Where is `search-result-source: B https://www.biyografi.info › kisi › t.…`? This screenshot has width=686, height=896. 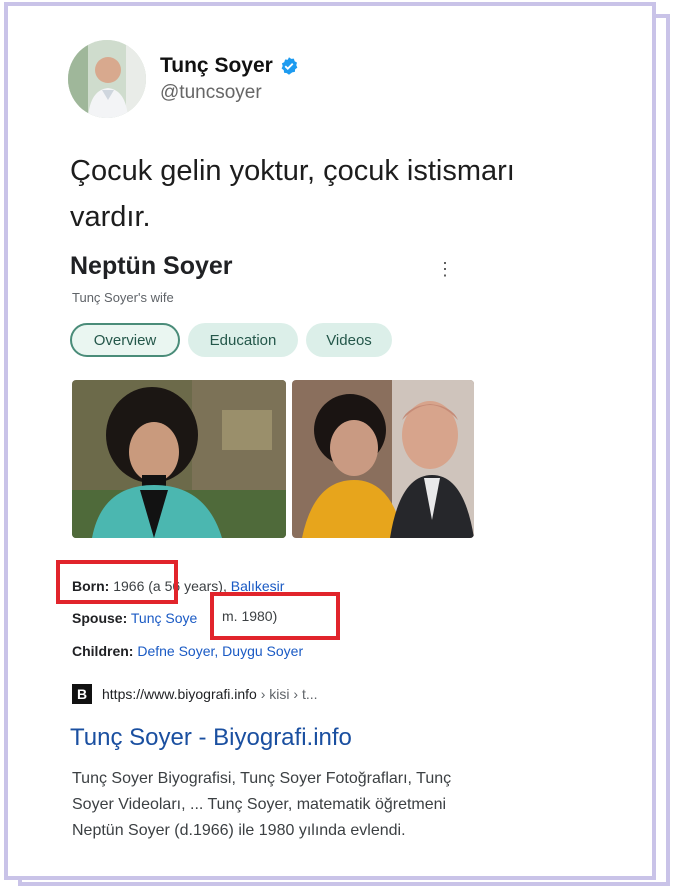 search-result-source: B https://www.biyografi.info › kisi › t.… is located at coordinates (195, 694).